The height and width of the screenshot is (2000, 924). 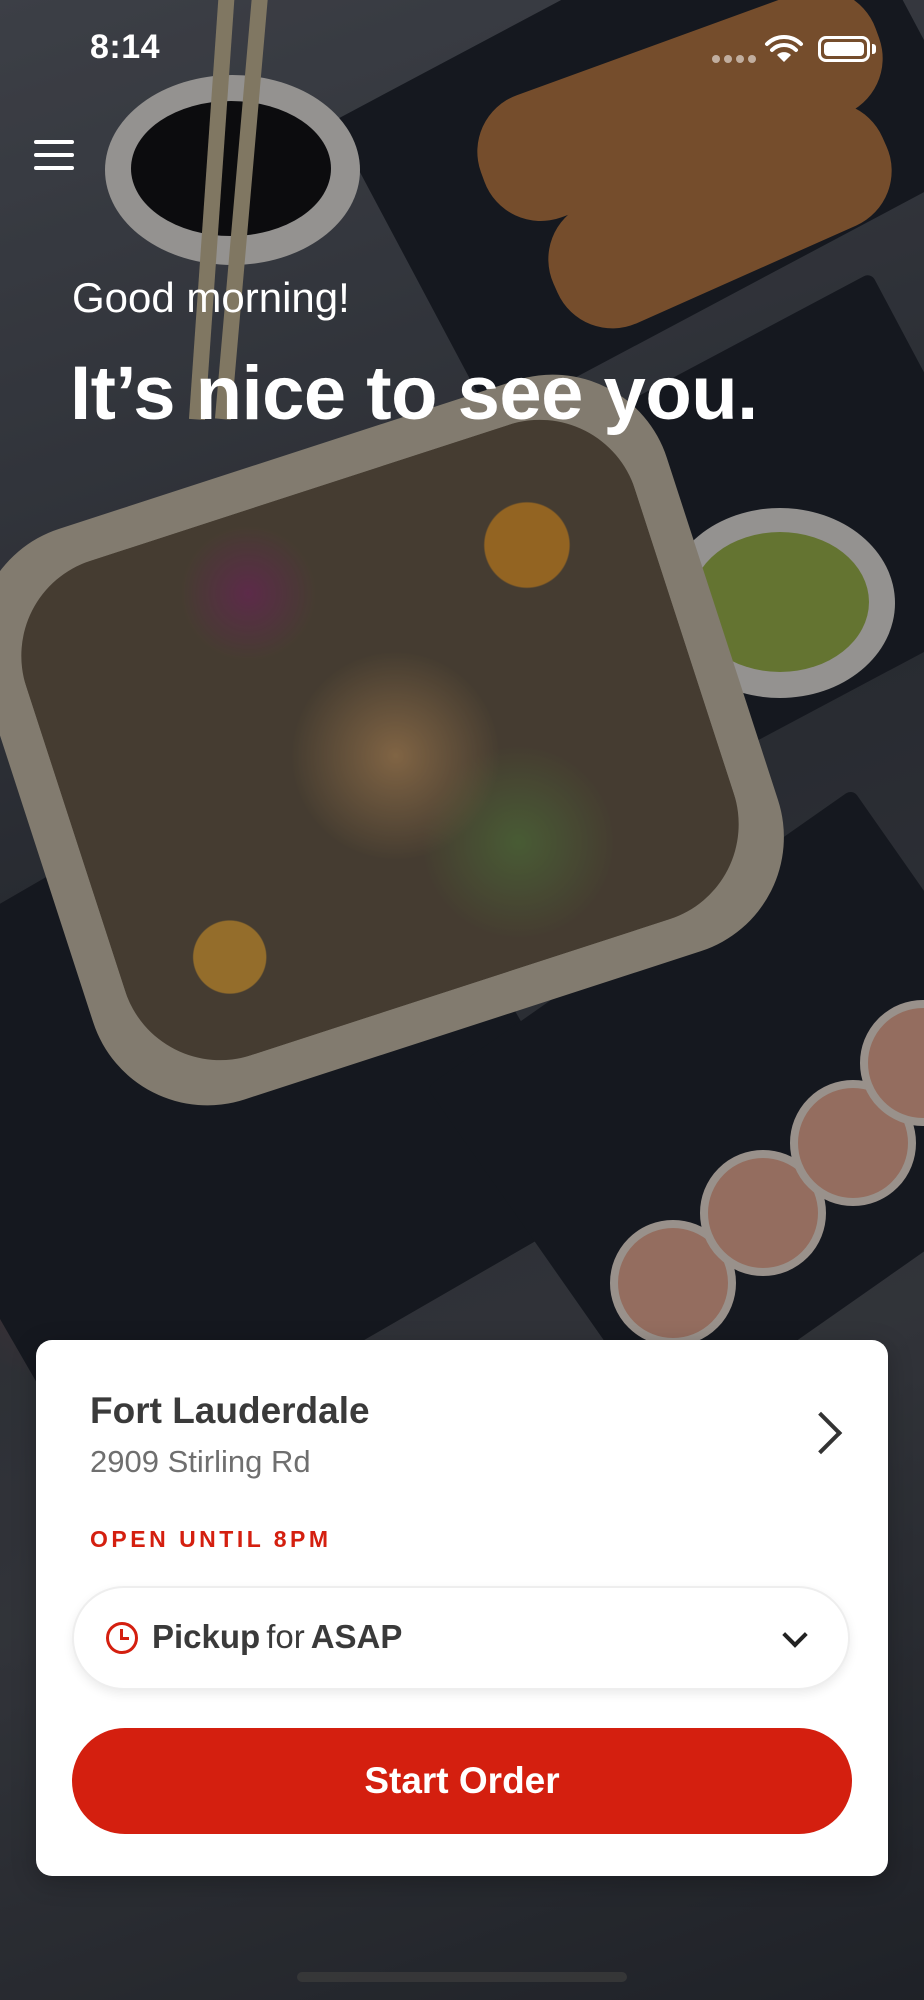 What do you see at coordinates (462, 50) in the screenshot?
I see `status-bar: 8:14` at bounding box center [462, 50].